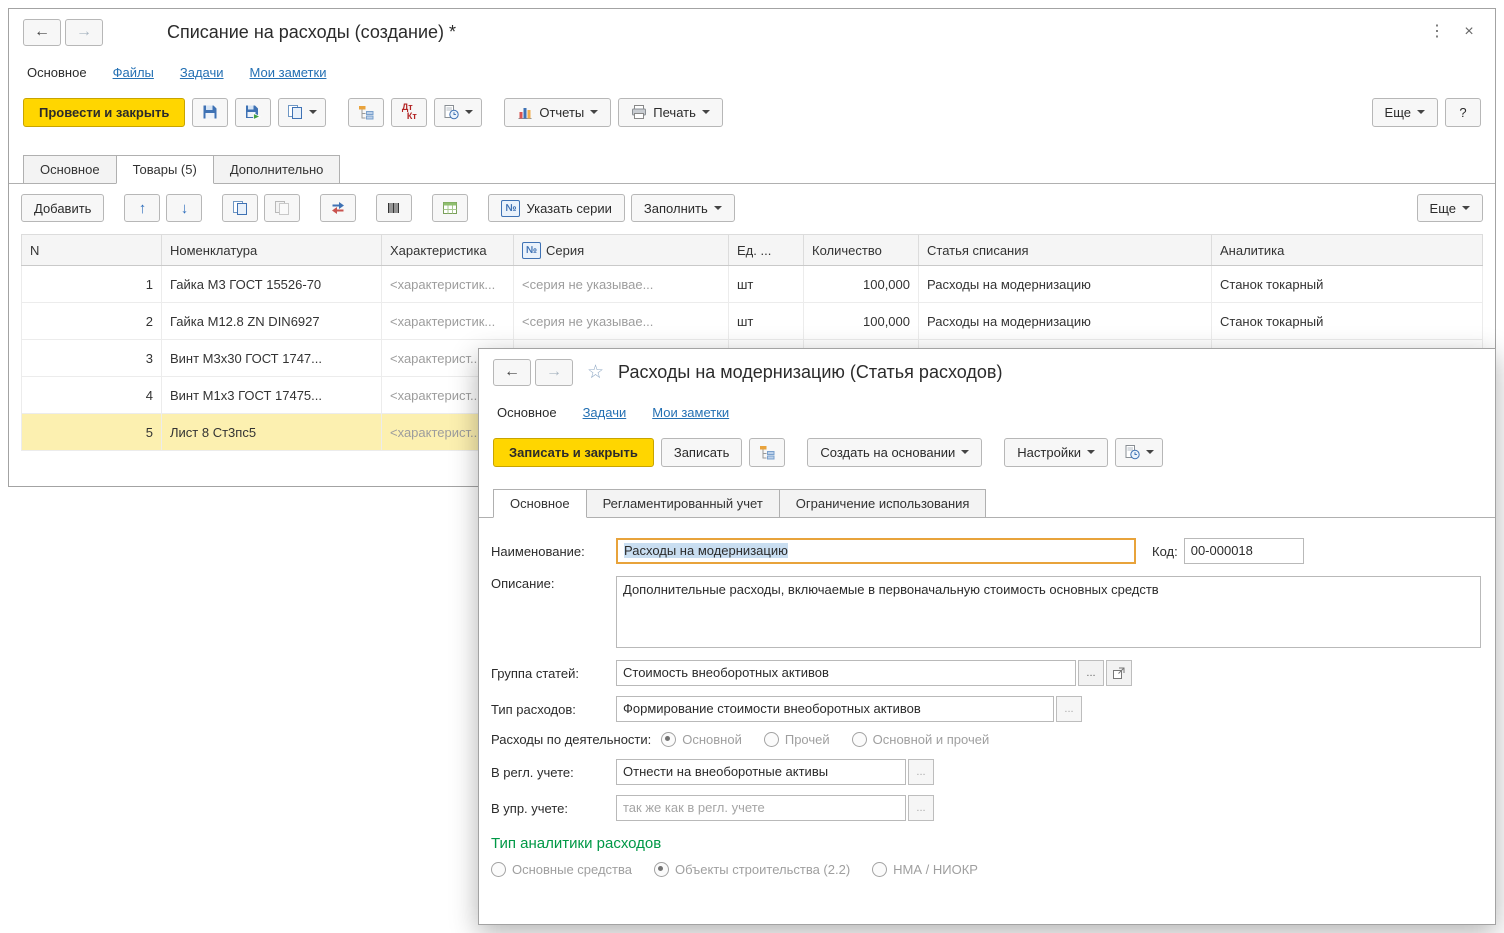 The image size is (1504, 933). I want to click on paste-row-button, so click(282, 208).